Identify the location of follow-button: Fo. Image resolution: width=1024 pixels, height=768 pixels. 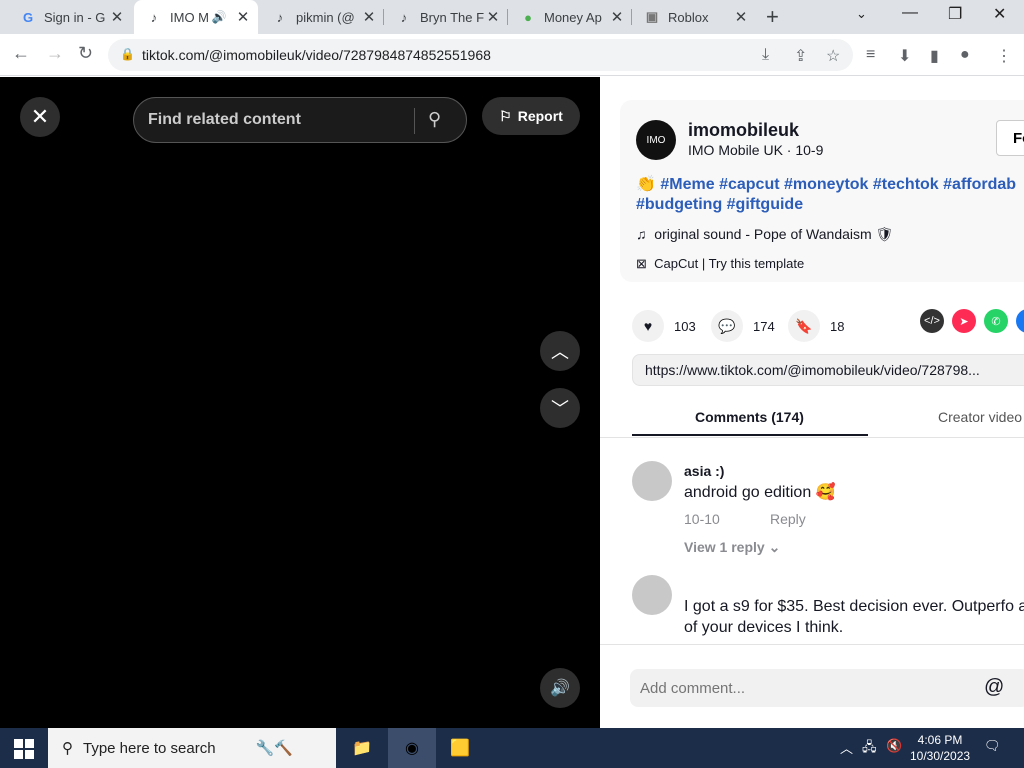
(1010, 138).